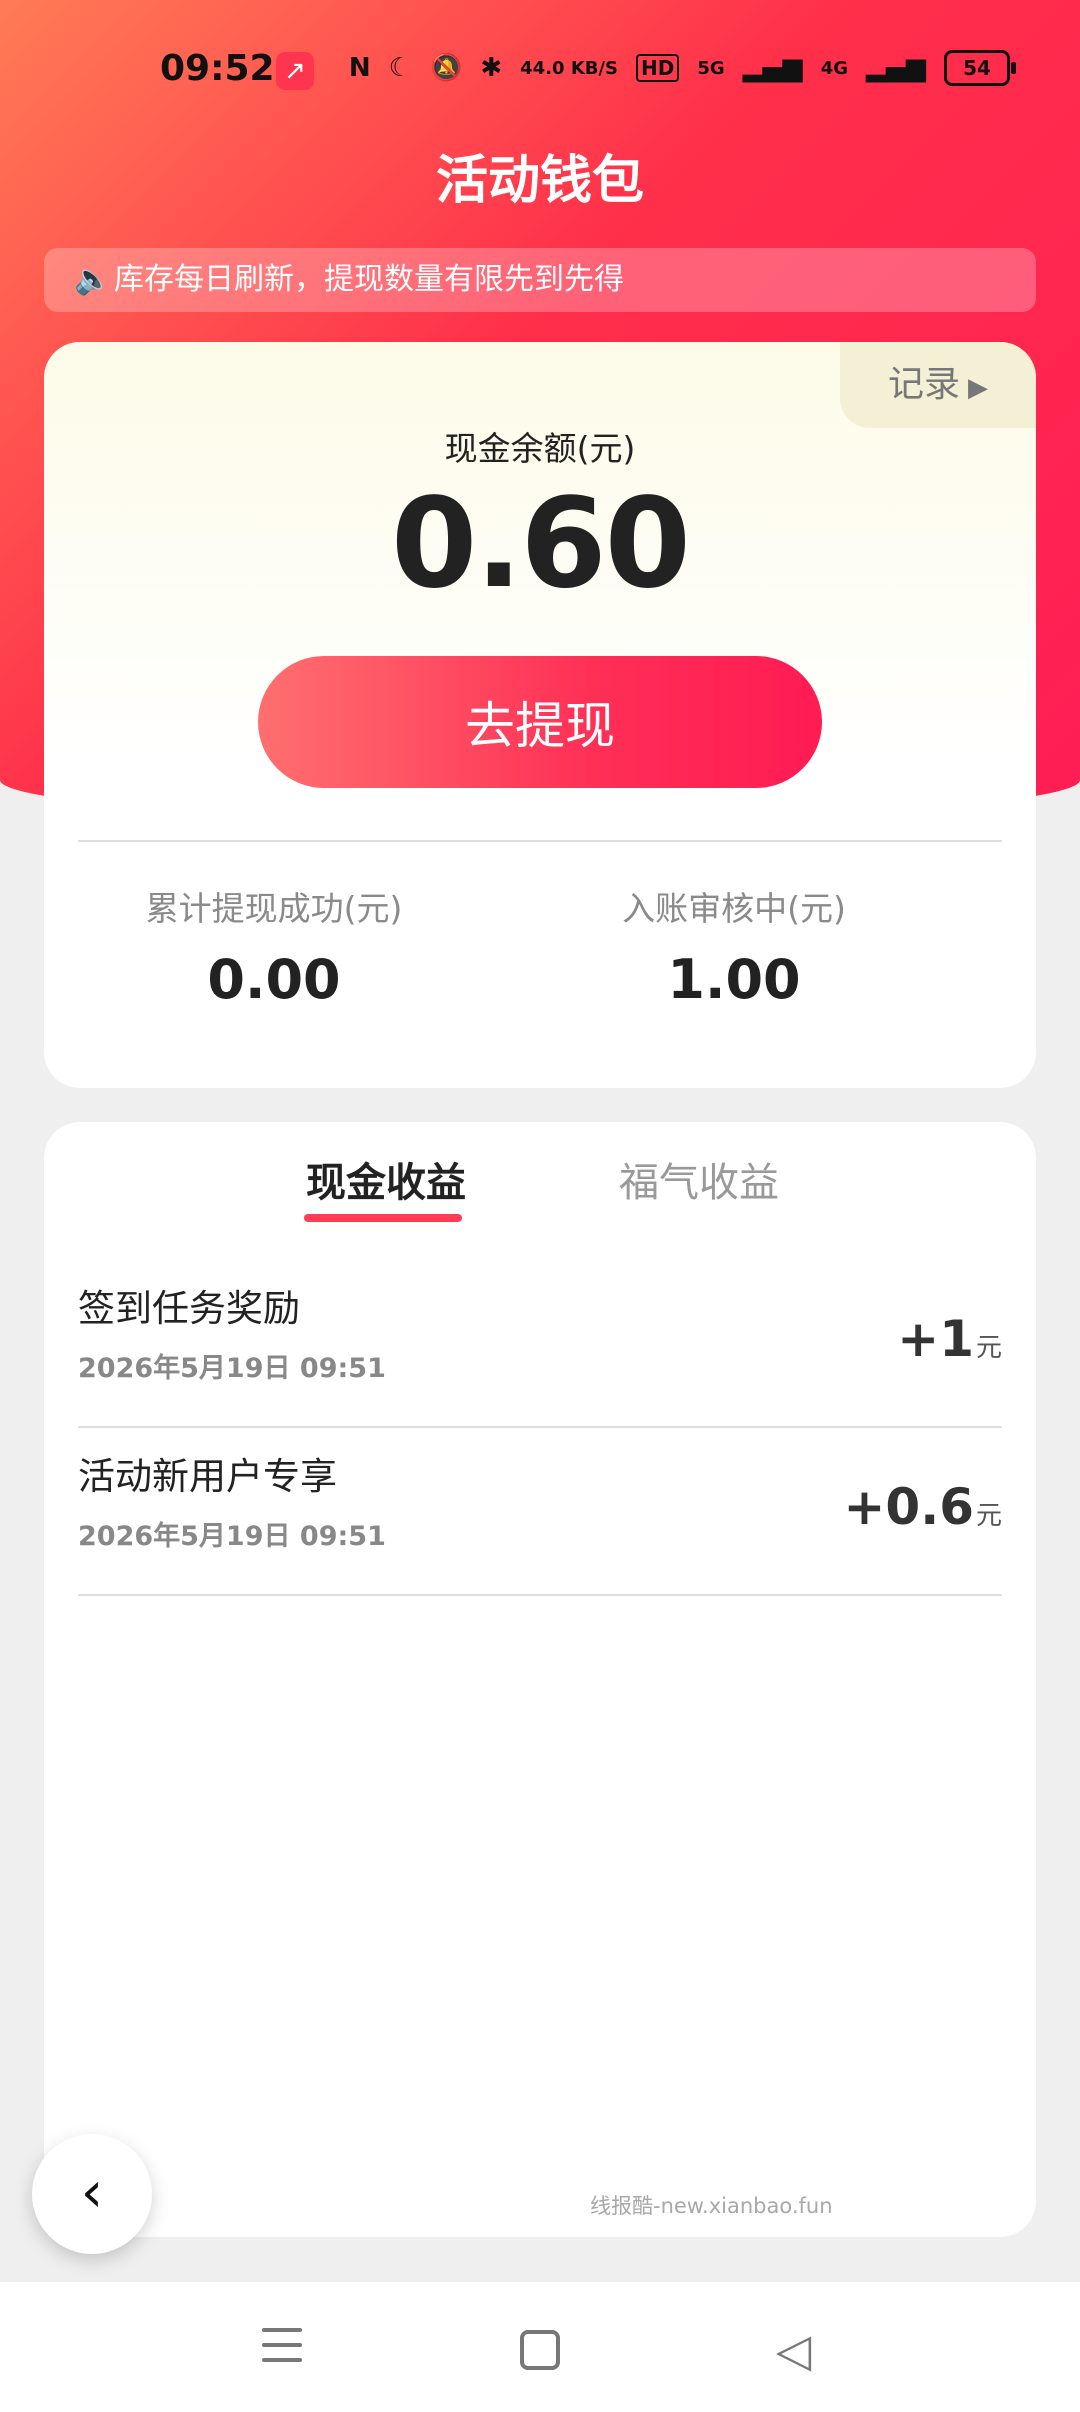  What do you see at coordinates (540, 841) in the screenshot?
I see `divider` at bounding box center [540, 841].